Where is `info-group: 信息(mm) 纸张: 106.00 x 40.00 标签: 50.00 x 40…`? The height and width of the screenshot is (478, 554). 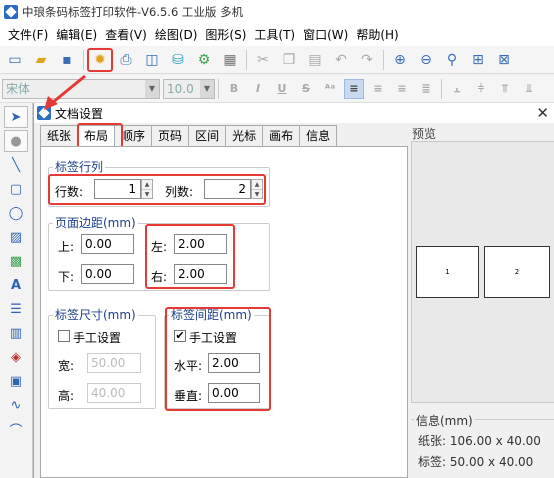 info-group: 信息(mm) 纸张: 106.00 x 40.00 标签: 50.00 x 40… is located at coordinates (482, 445).